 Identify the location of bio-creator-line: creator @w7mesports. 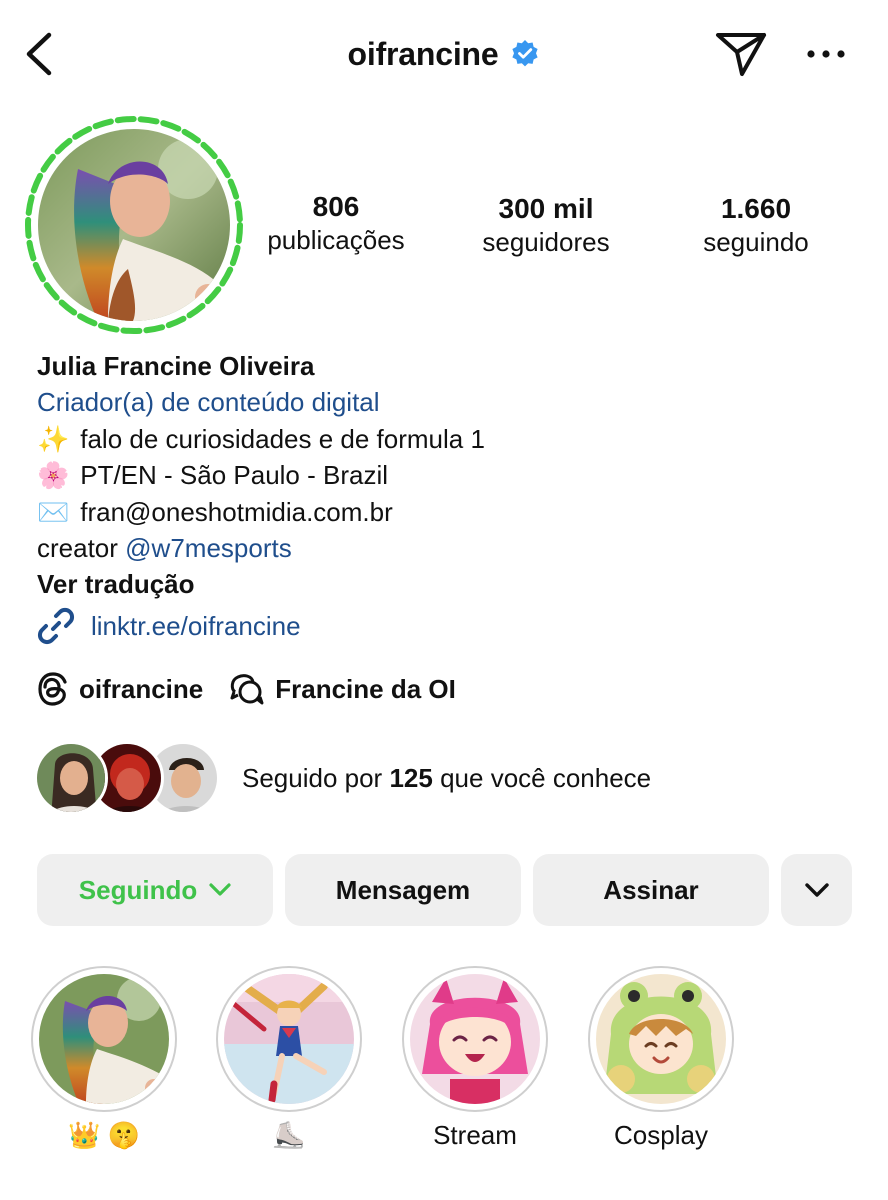
(447, 548).